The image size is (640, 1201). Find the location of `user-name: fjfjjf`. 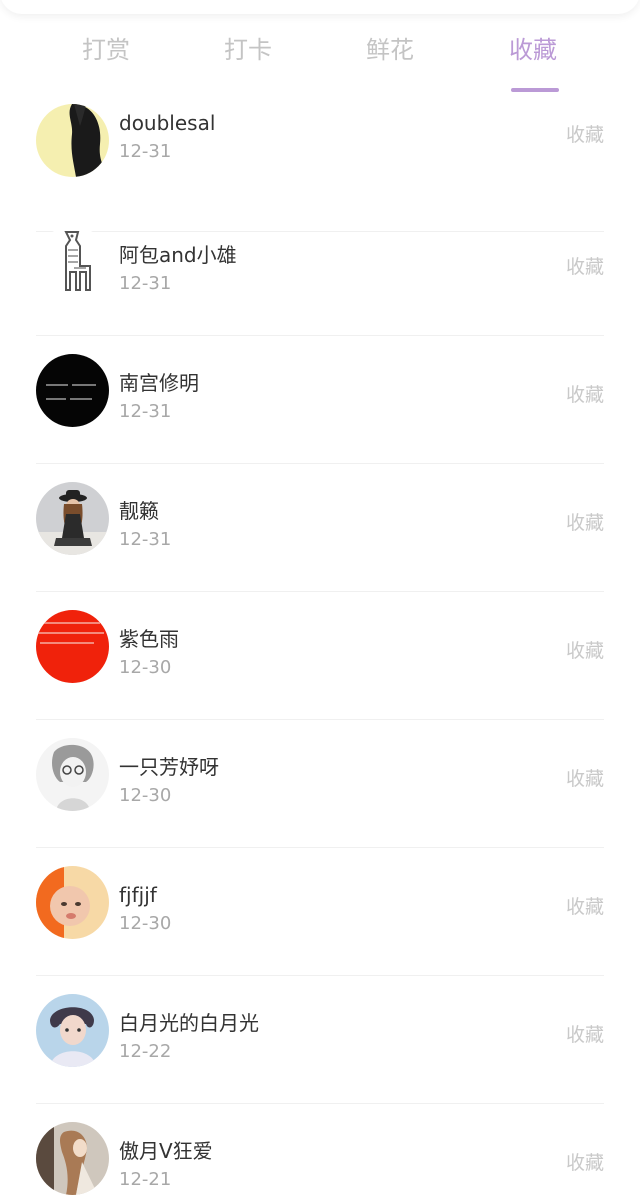

user-name: fjfjjf is located at coordinates (138, 895).